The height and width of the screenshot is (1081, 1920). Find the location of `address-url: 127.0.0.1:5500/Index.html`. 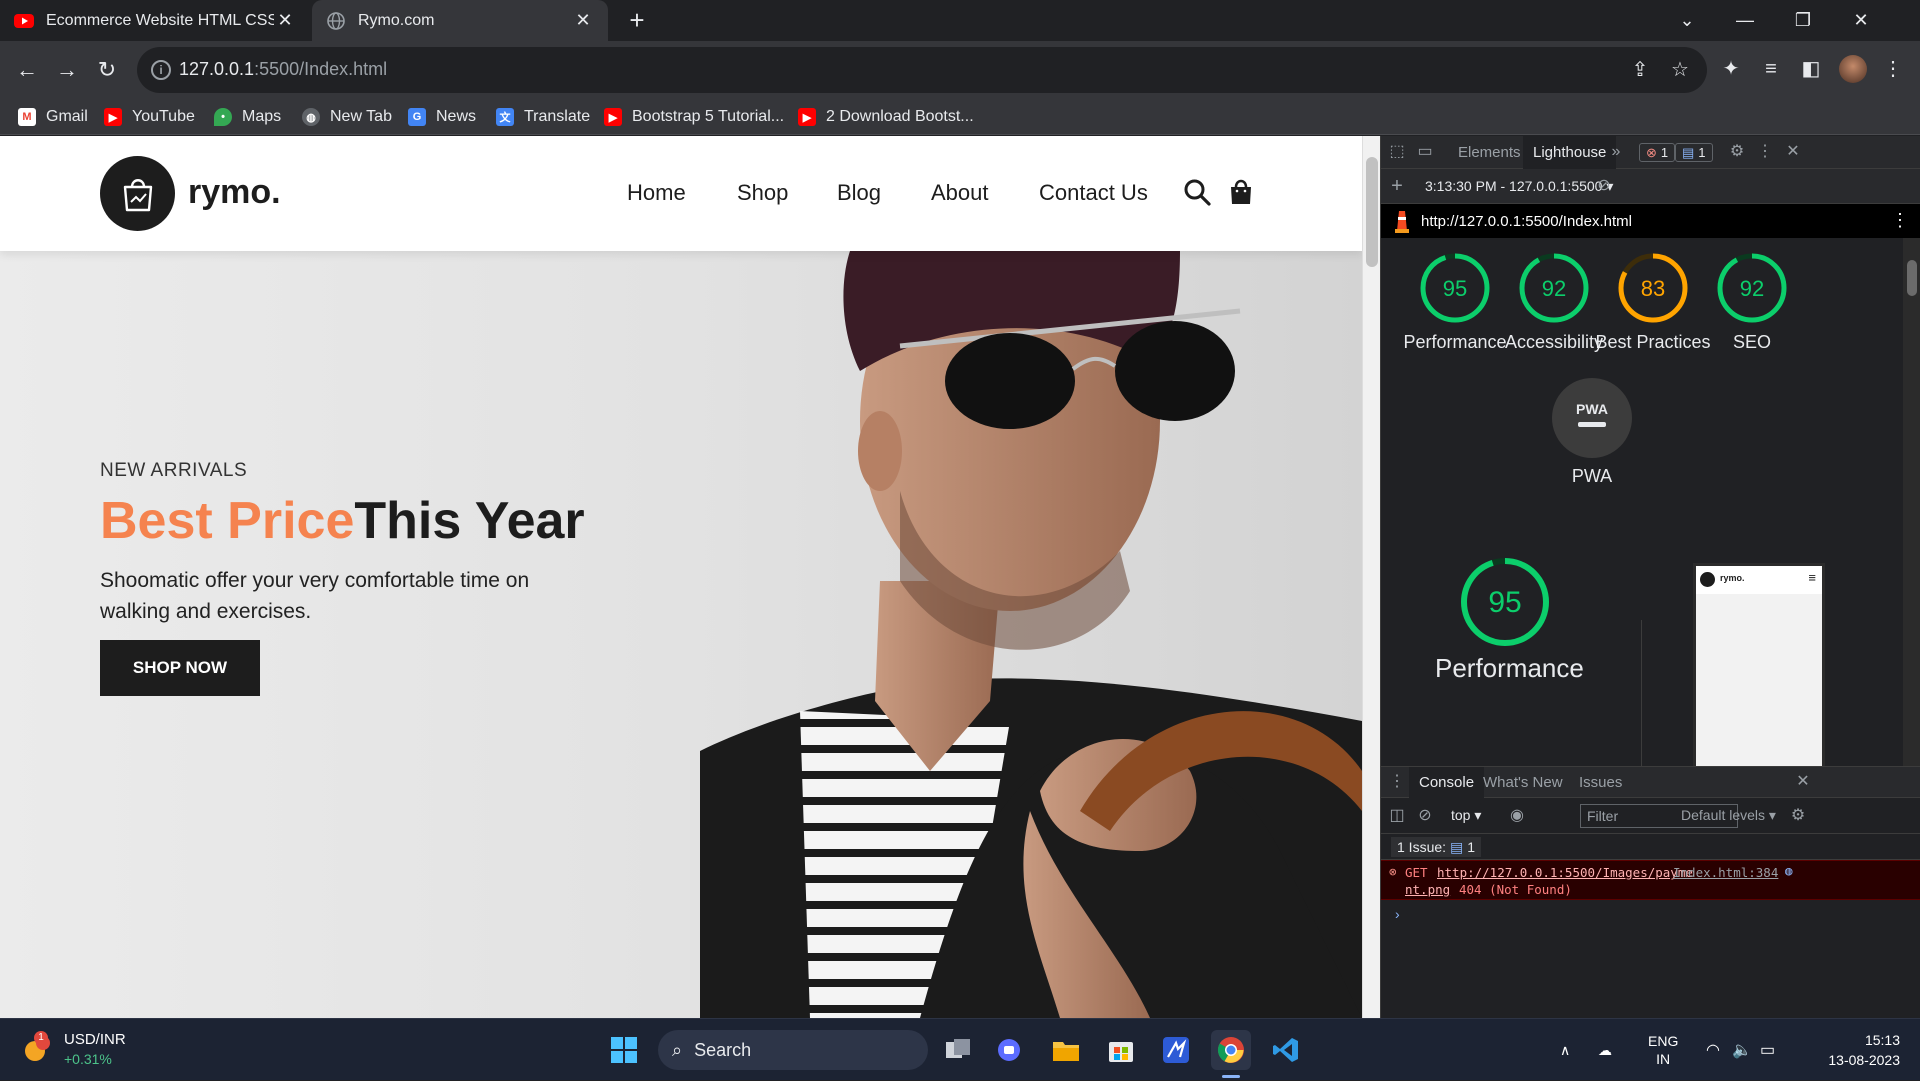

address-url: 127.0.0.1:5500/Index.html is located at coordinates (283, 69).